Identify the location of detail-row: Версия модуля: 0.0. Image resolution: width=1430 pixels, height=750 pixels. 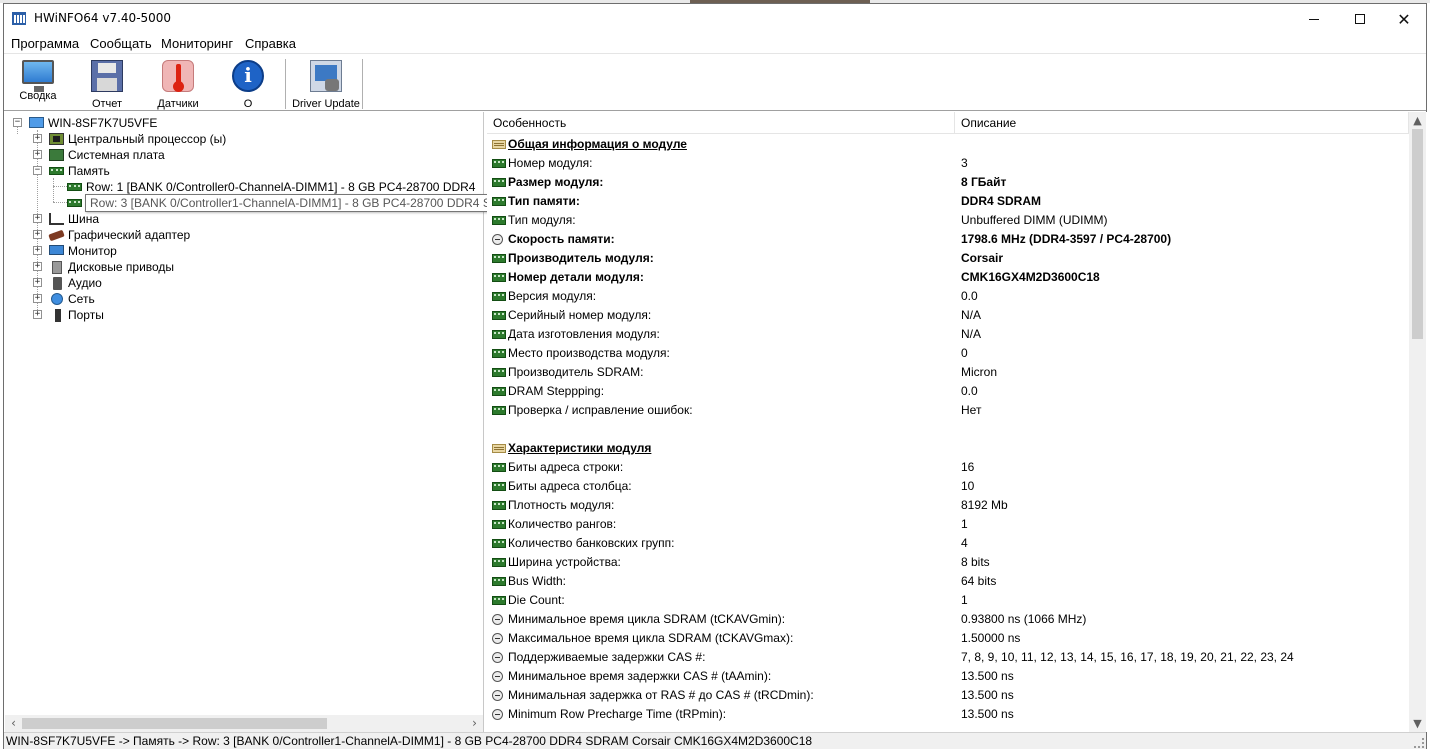
(948, 296).